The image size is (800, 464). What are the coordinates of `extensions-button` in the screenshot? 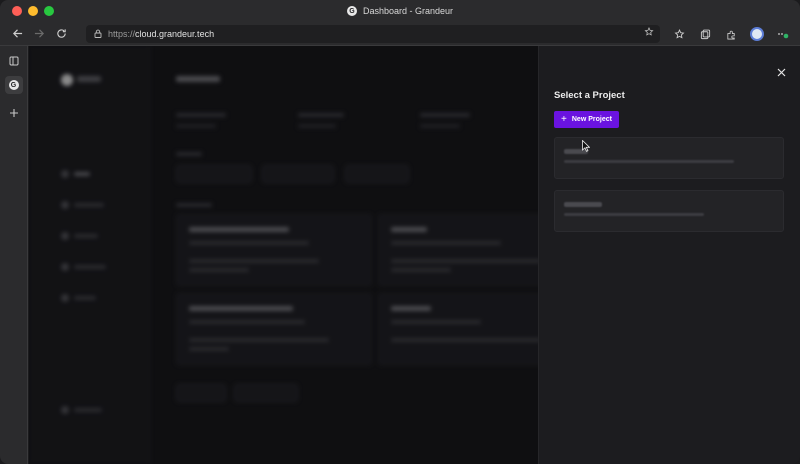 It's located at (731, 34).